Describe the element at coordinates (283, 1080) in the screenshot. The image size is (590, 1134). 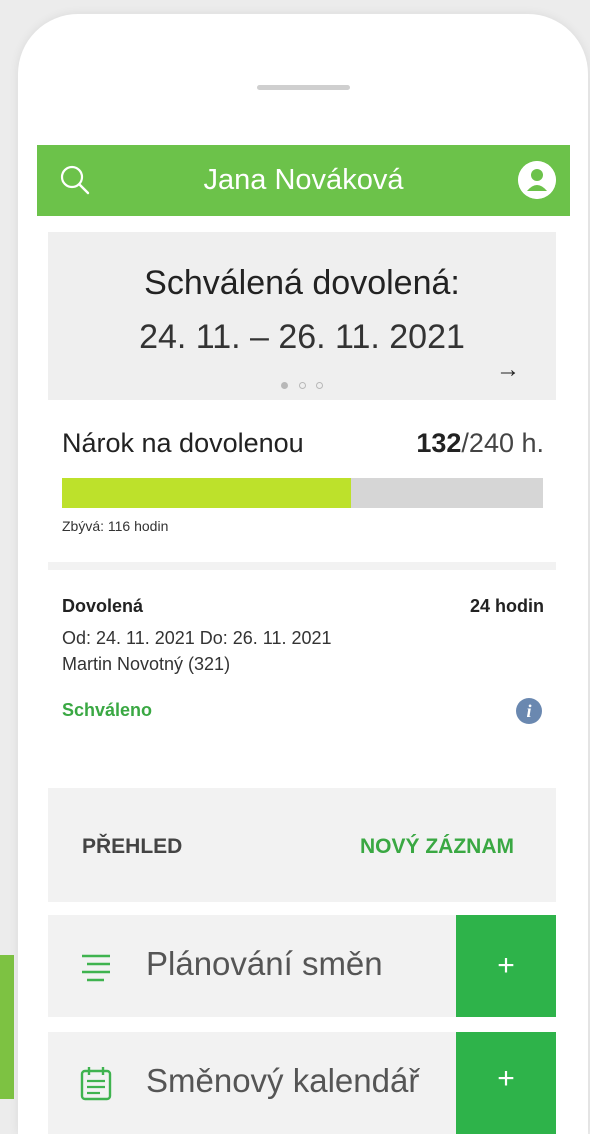
I see `menu-item-label: Směnový kalendář` at that location.